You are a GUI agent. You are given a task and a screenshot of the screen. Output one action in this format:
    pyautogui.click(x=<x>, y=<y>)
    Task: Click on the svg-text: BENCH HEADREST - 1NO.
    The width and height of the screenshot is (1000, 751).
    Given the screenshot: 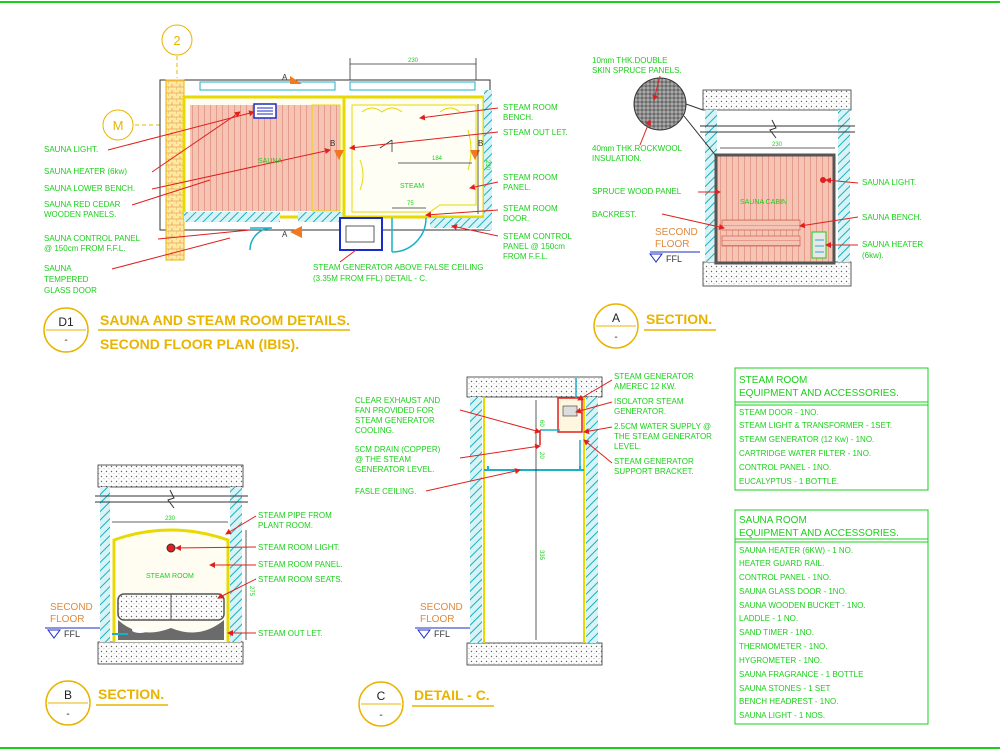 What is the action you would take?
    pyautogui.click(x=788, y=701)
    